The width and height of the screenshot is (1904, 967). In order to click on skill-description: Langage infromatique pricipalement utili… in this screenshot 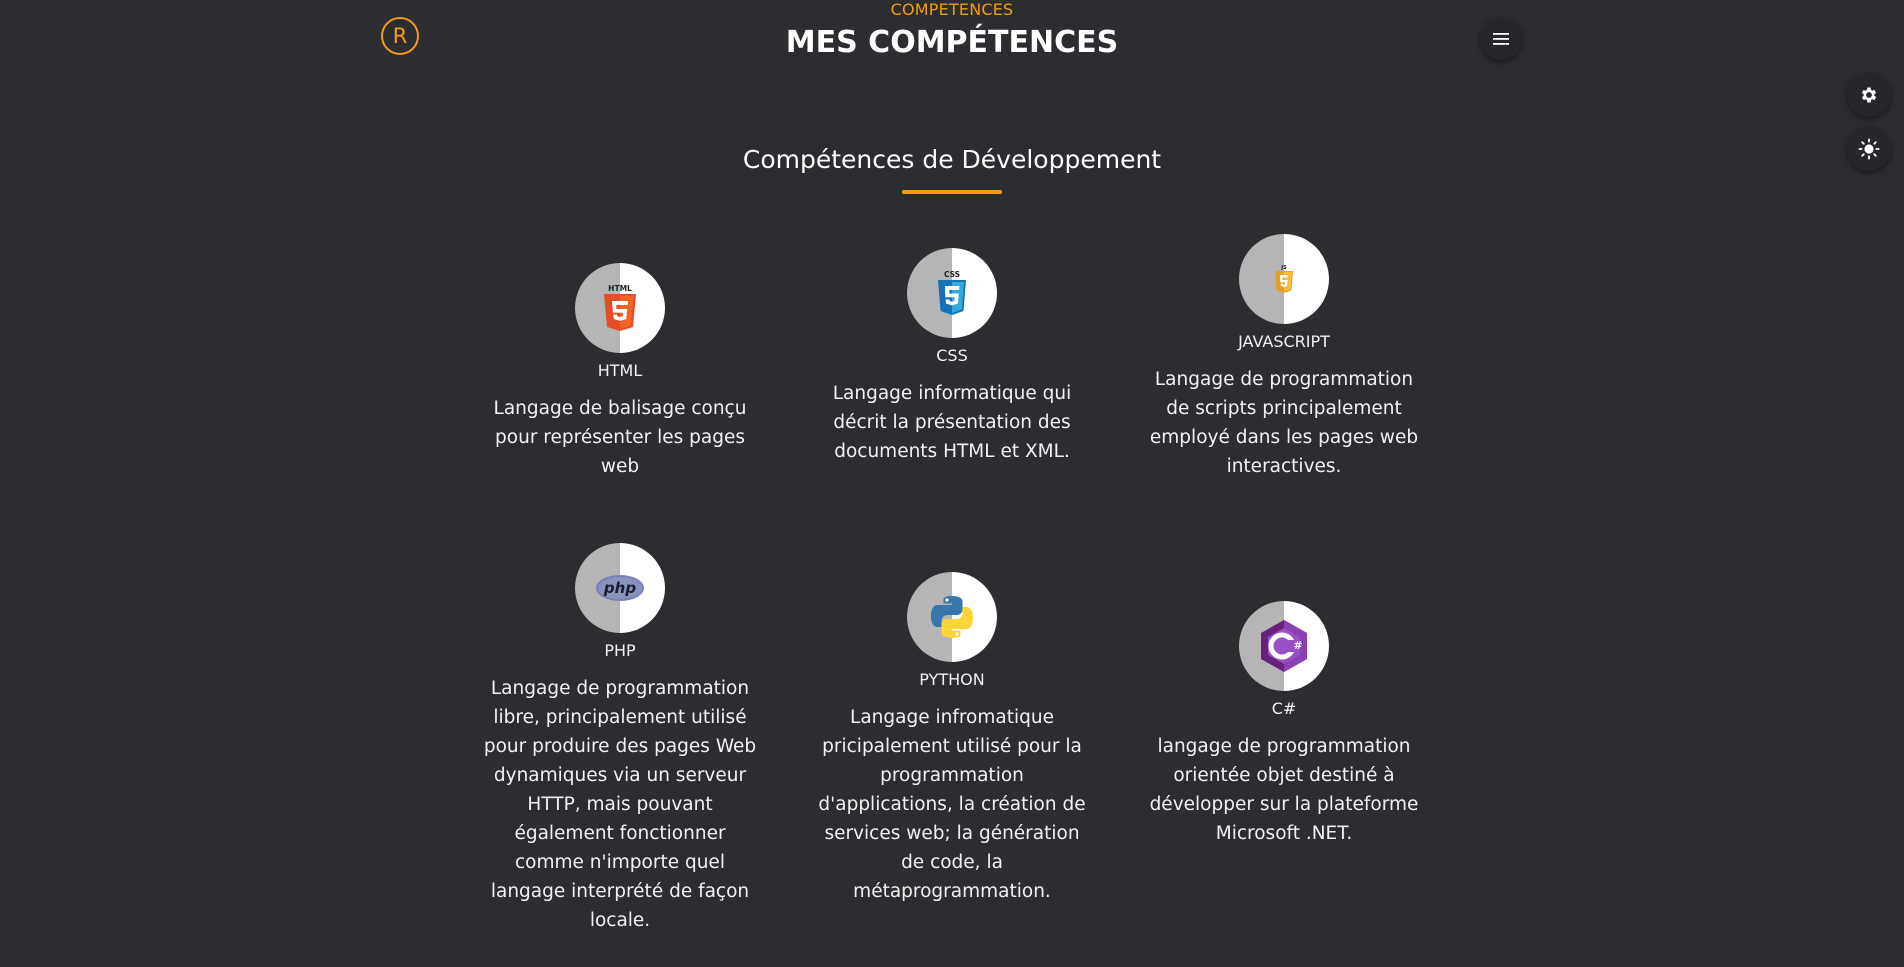, I will do `click(952, 804)`.